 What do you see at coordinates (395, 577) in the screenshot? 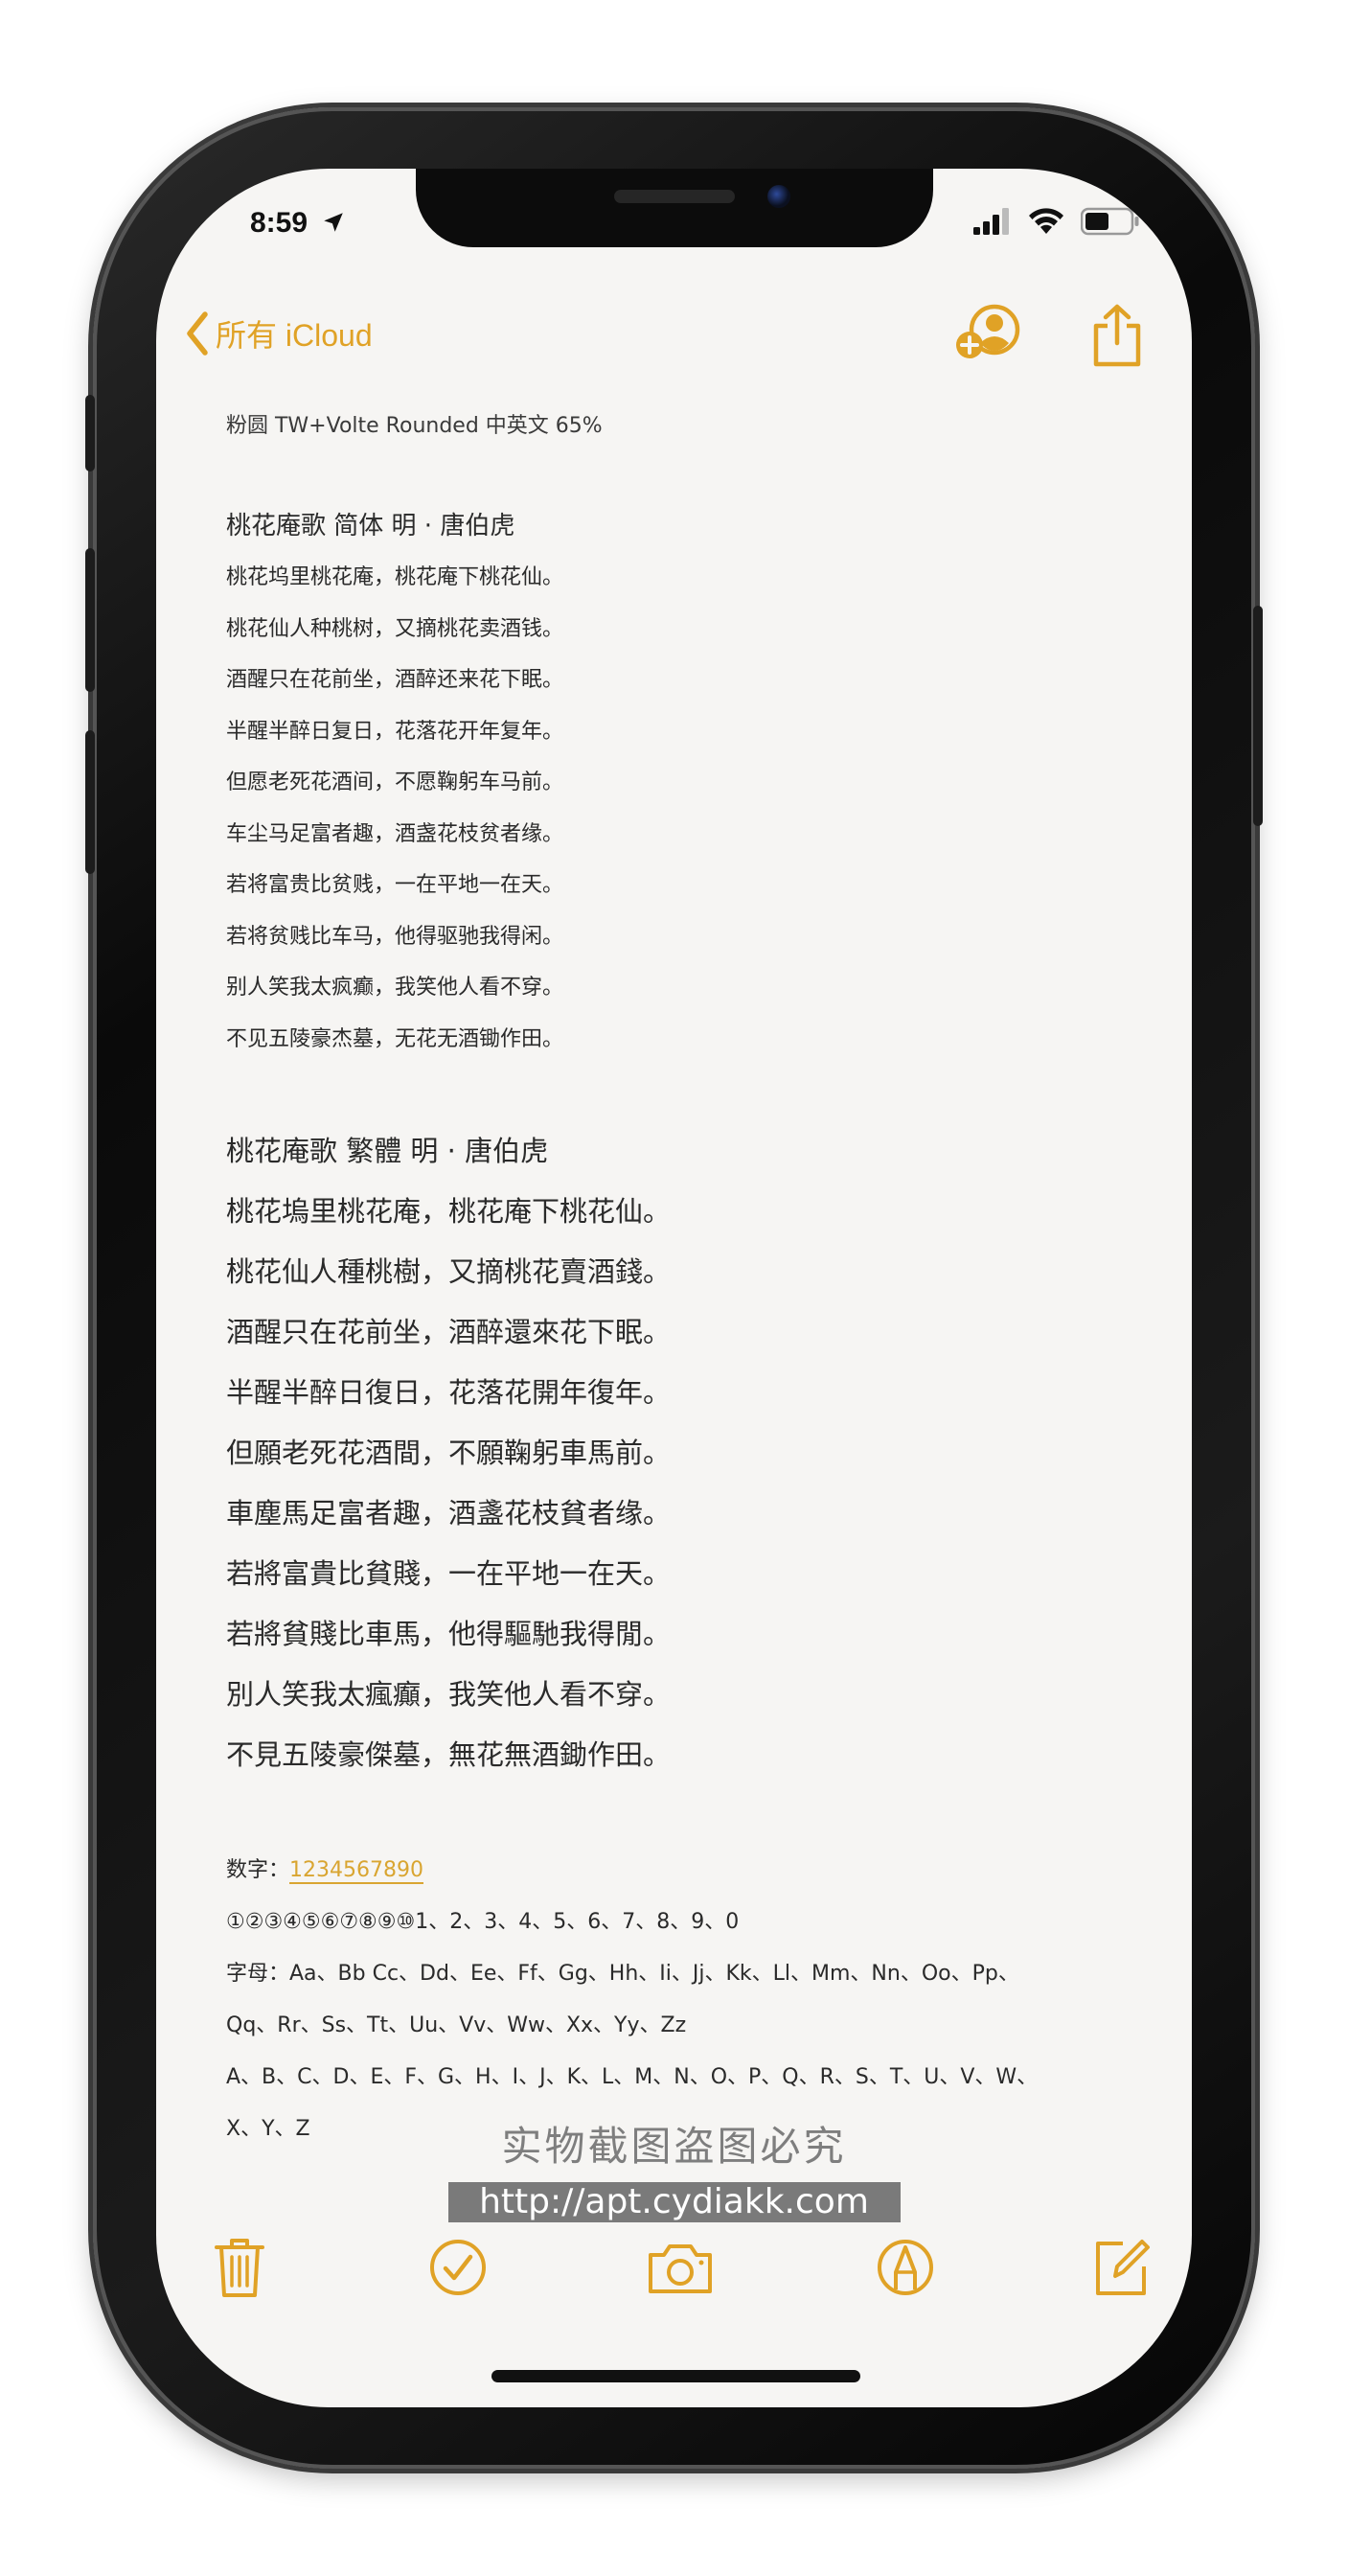
I see `poem-line: 桃花坞里桃花庵，桃花庵下桃花仙。` at bounding box center [395, 577].